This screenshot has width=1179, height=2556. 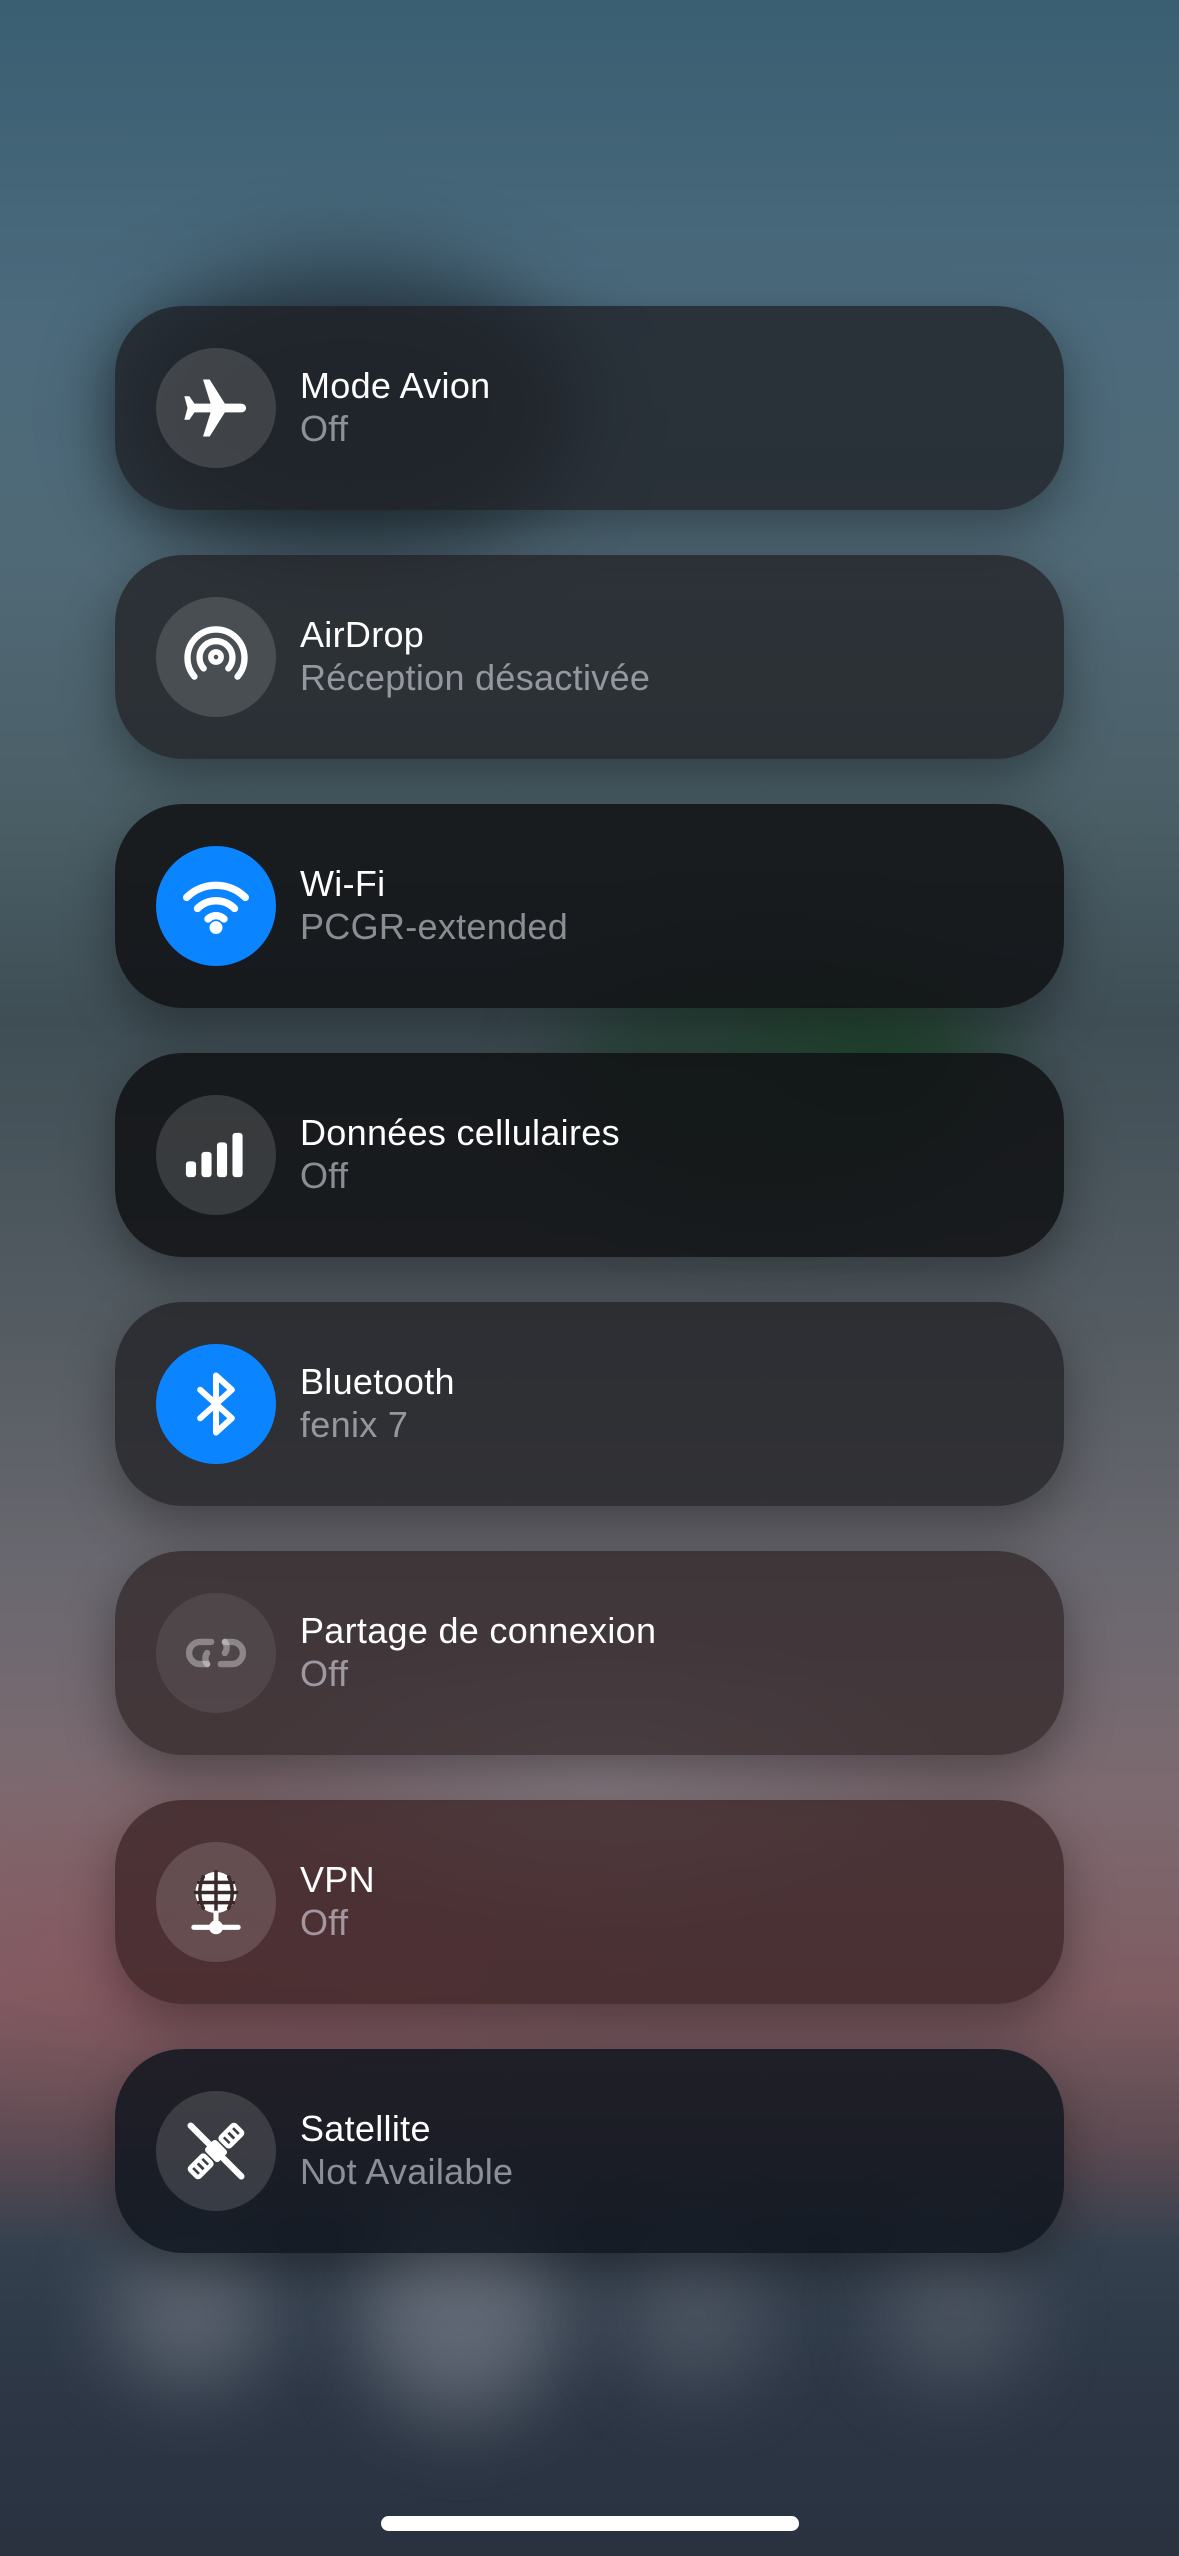 I want to click on tile-title: Données cellulaires, so click(x=460, y=1132).